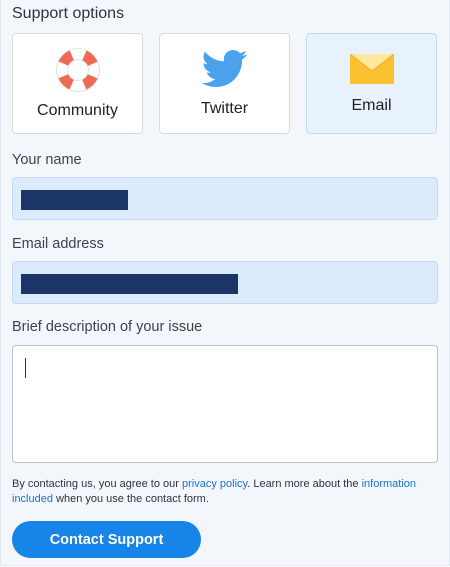 Image resolution: width=450 pixels, height=567 pixels. Describe the element at coordinates (107, 327) in the screenshot. I see `description-field-label: Brief description of your issue` at that location.